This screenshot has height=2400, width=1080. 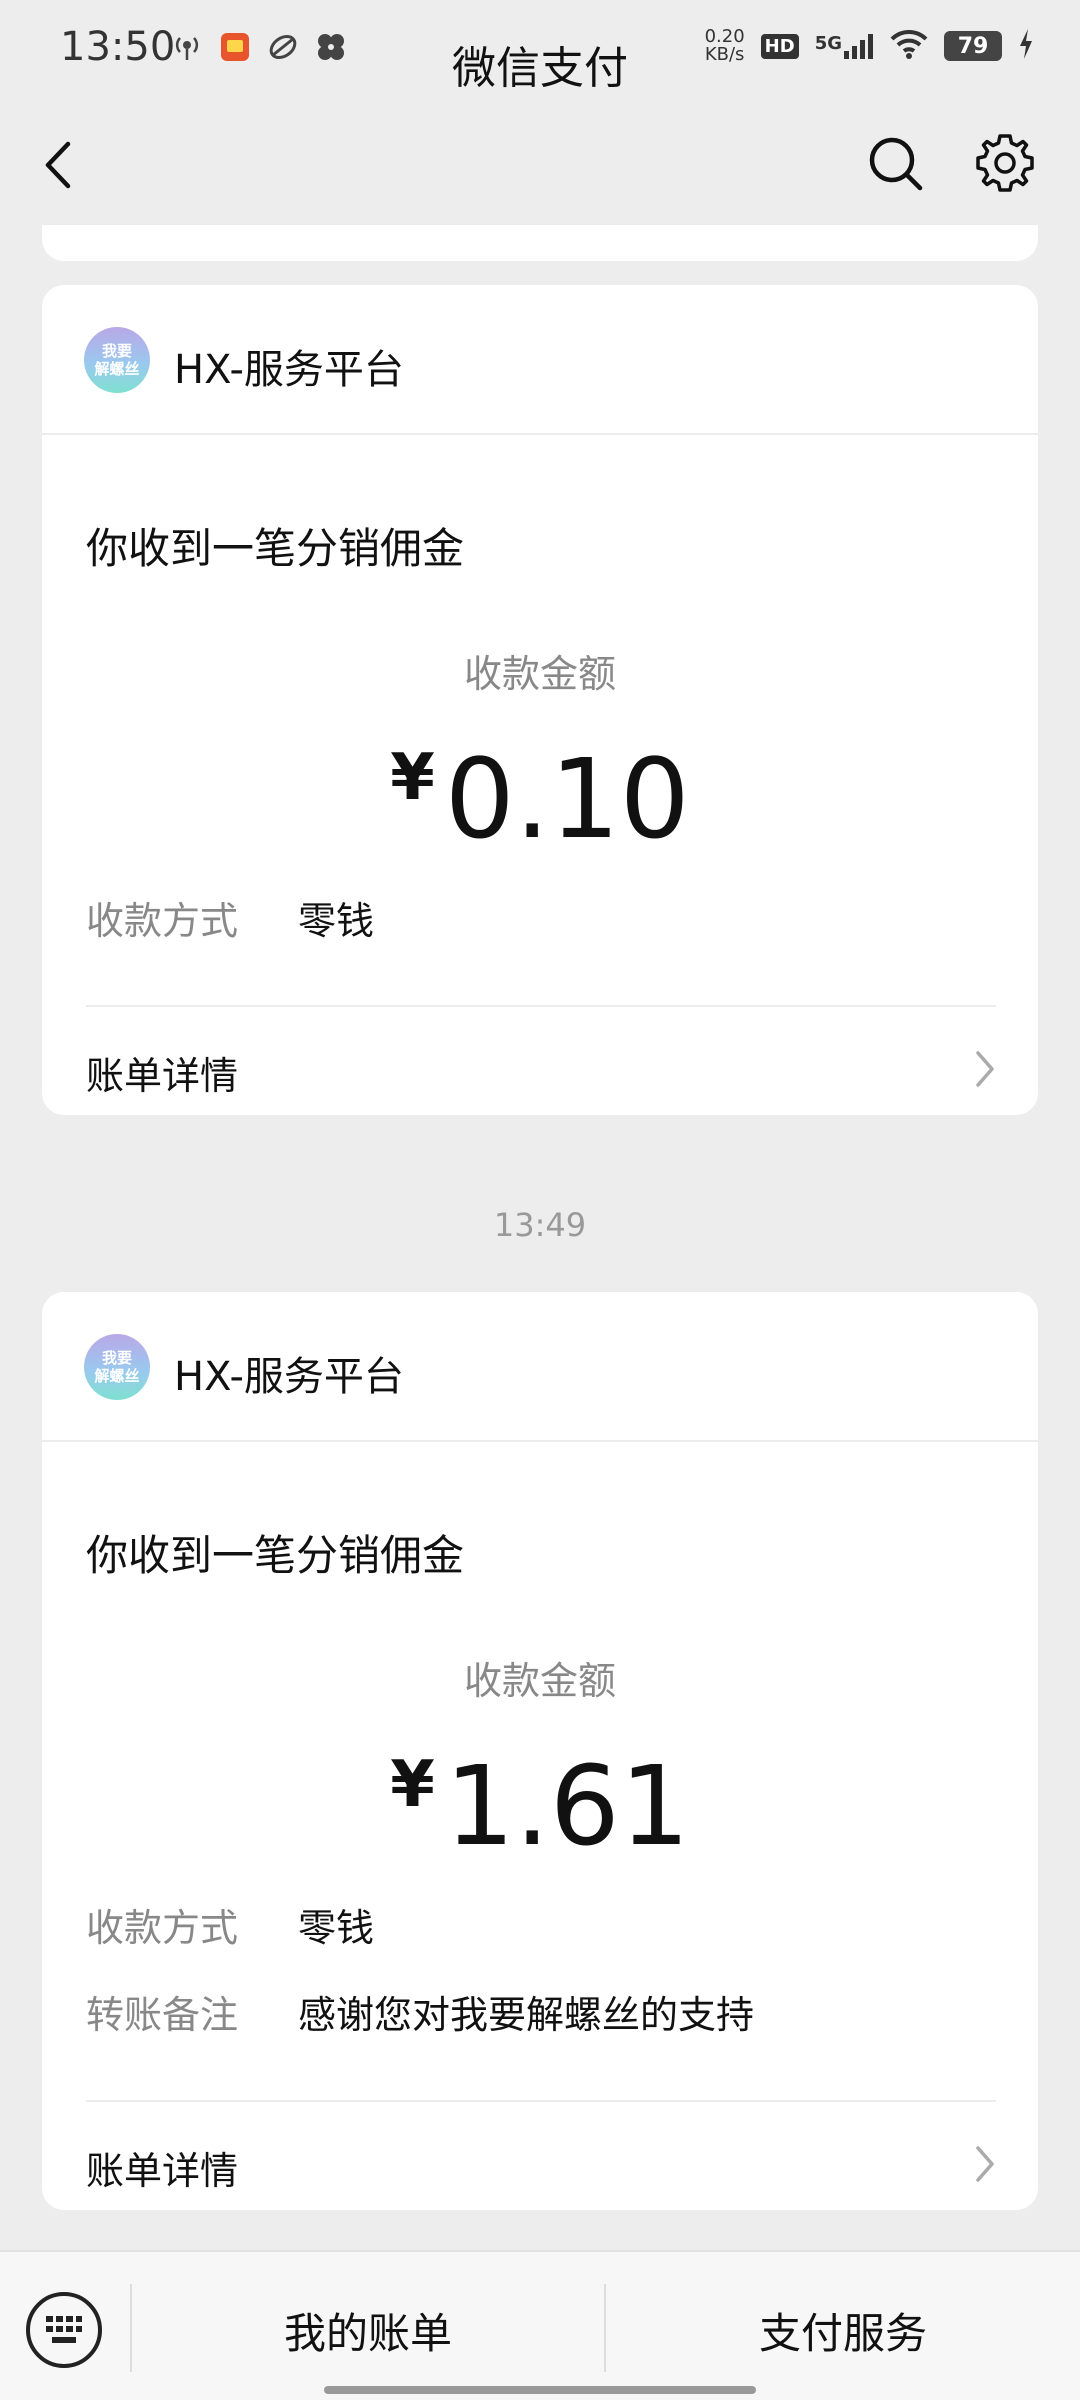 What do you see at coordinates (540, 1225) in the screenshot?
I see `time-separator: 13:49` at bounding box center [540, 1225].